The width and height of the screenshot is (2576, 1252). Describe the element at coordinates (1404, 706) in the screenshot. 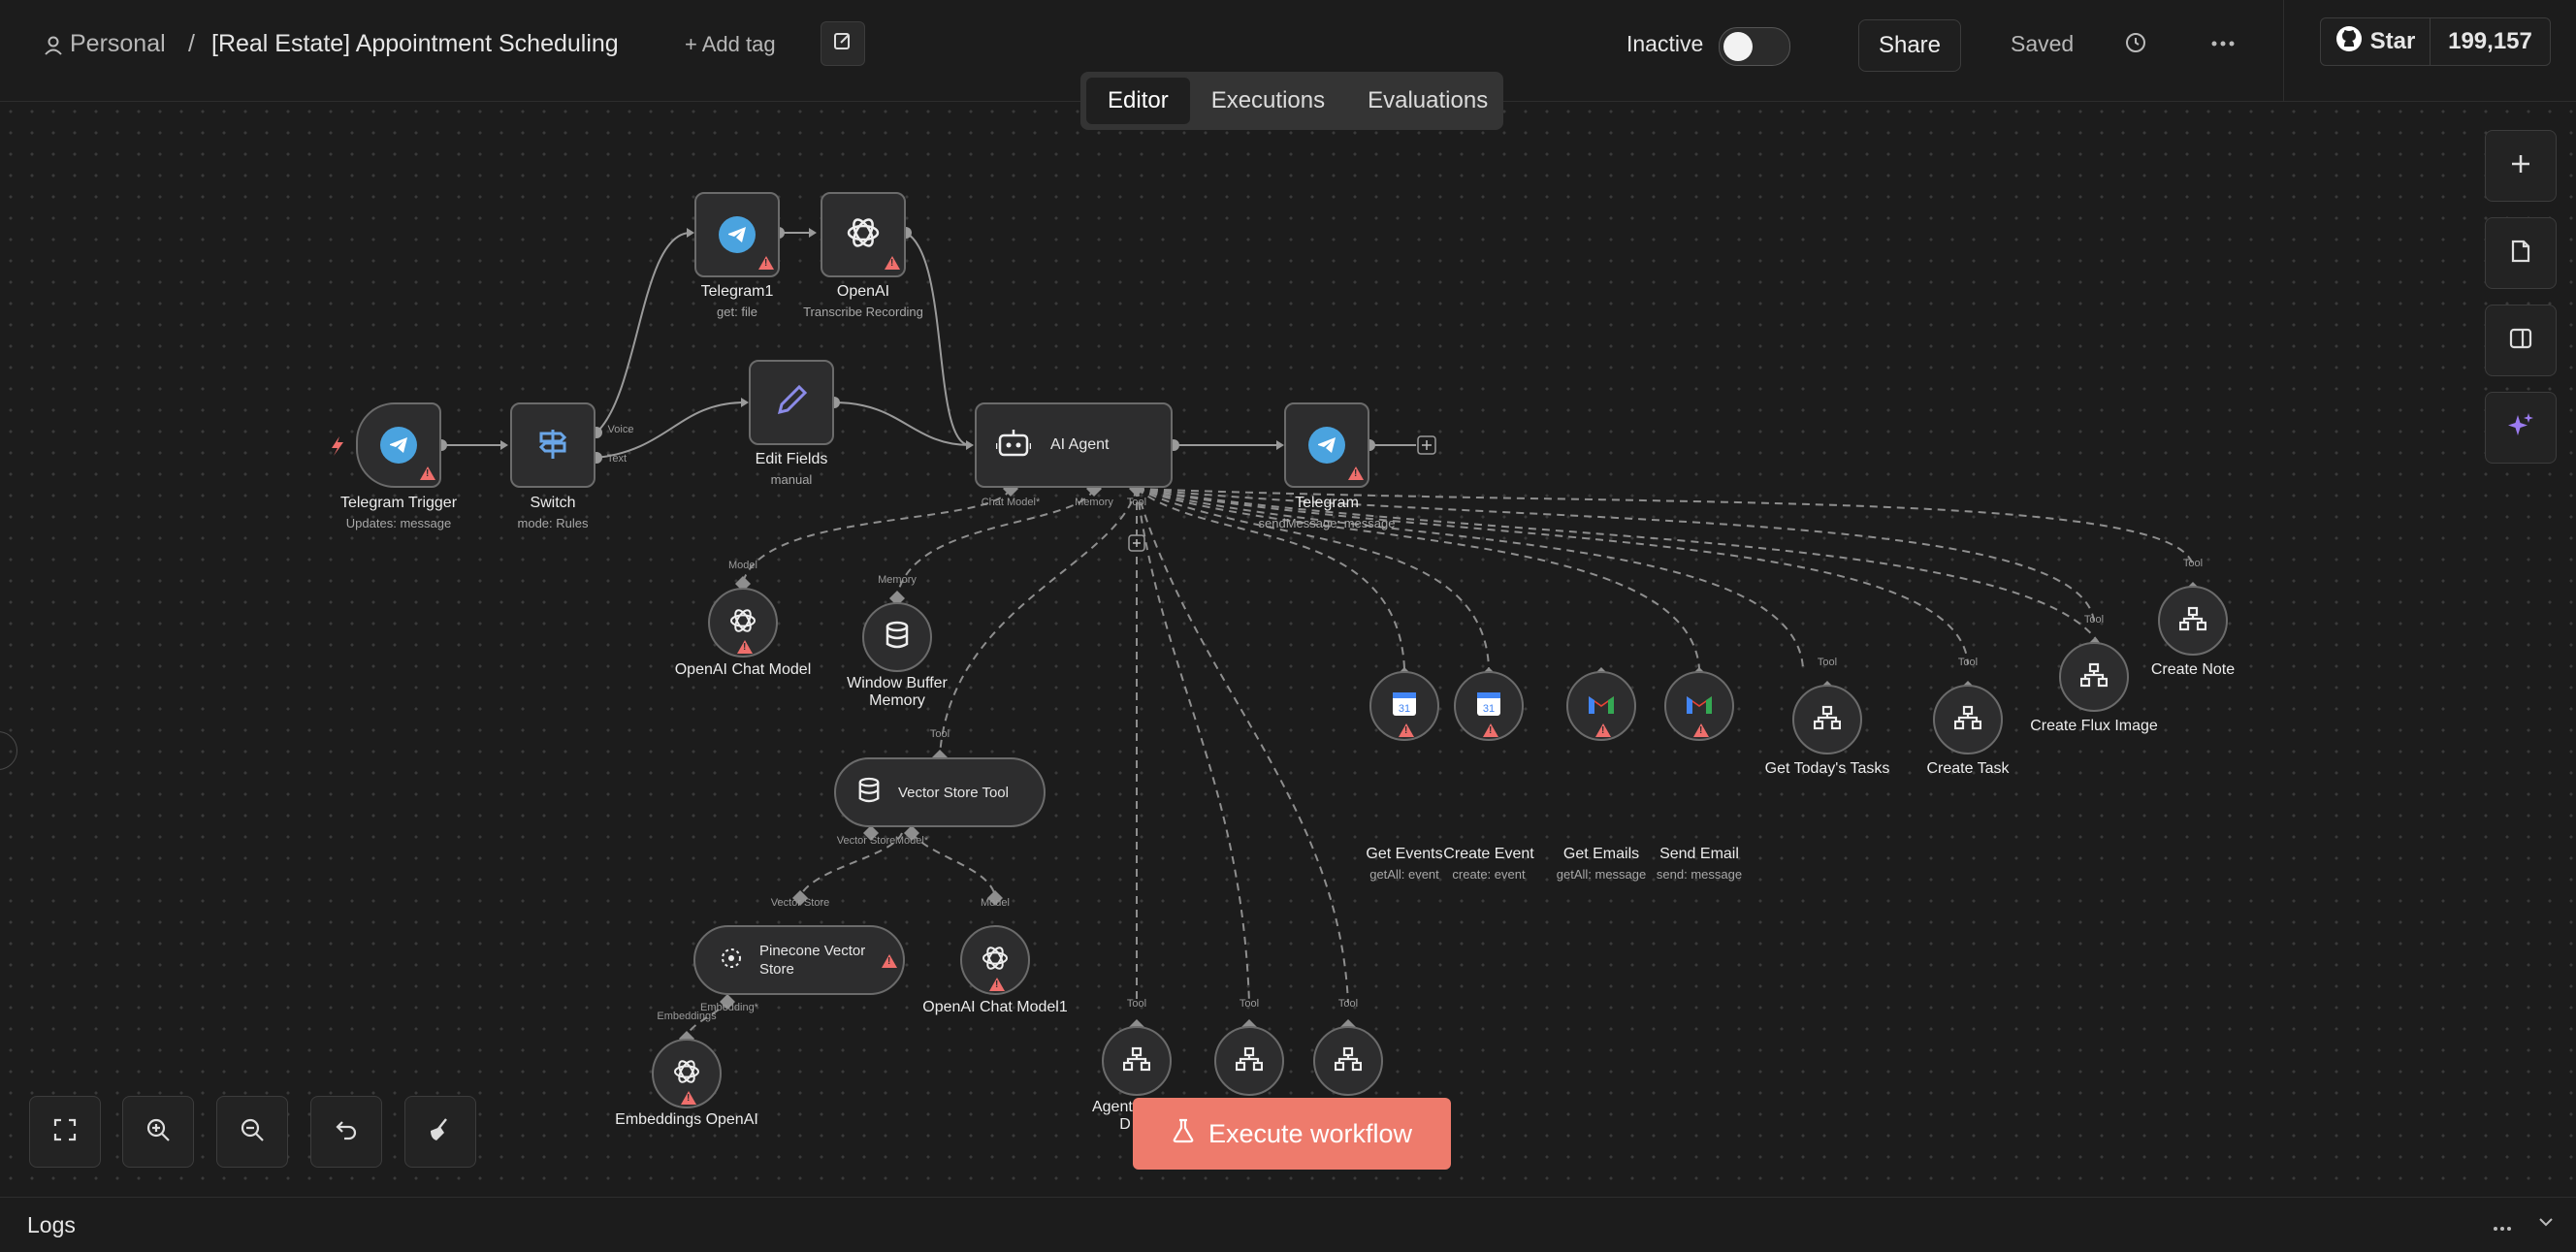

I see `get-events-node: 31` at that location.